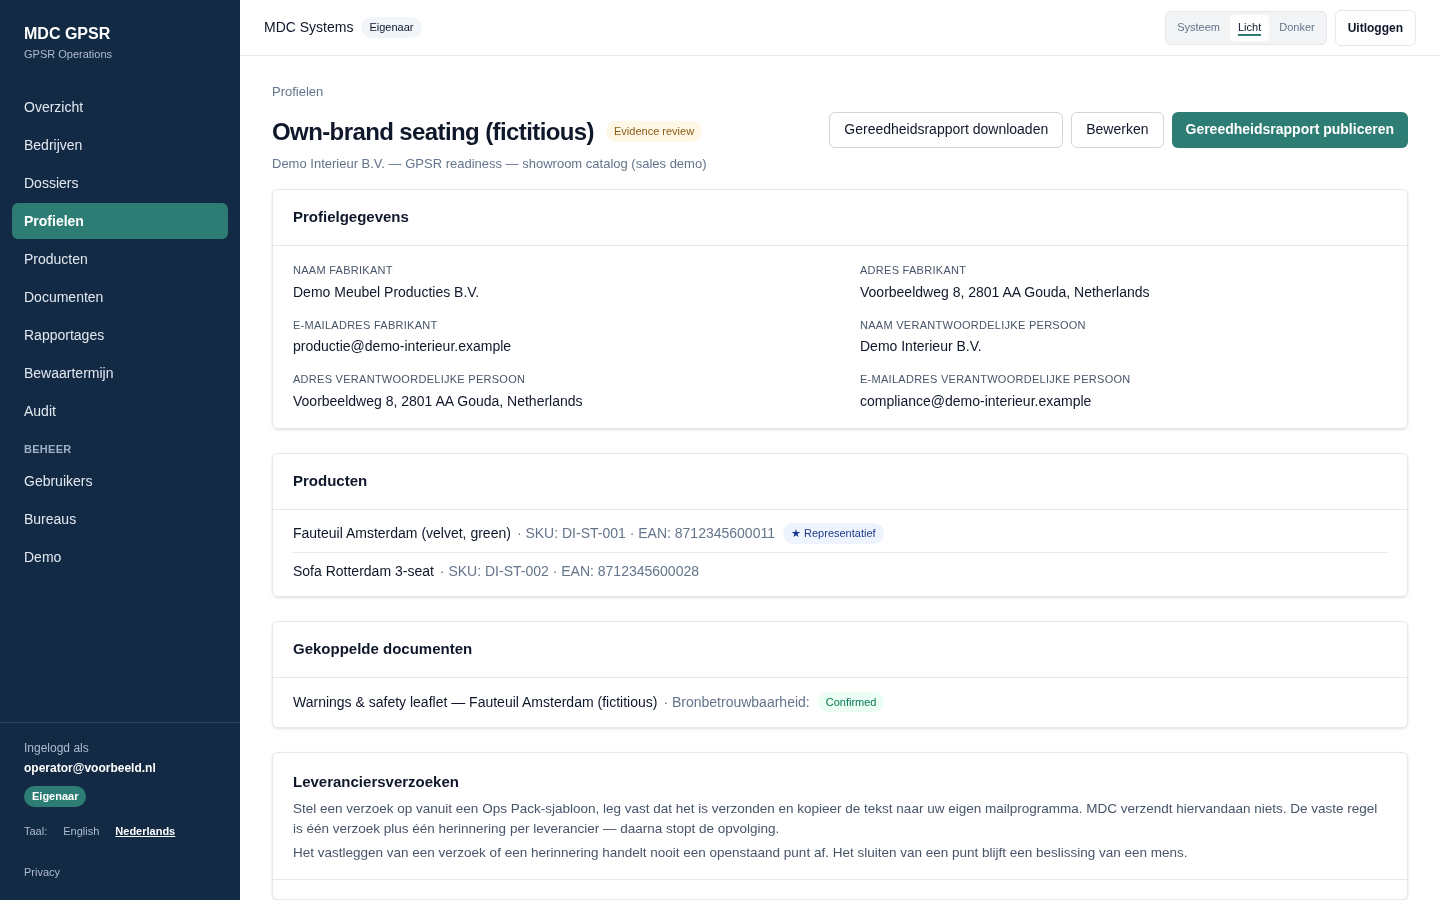 The width and height of the screenshot is (1440, 900). What do you see at coordinates (402, 533) in the screenshot?
I see `item-name: Fauteuil Amsterdam (velvet, green)` at bounding box center [402, 533].